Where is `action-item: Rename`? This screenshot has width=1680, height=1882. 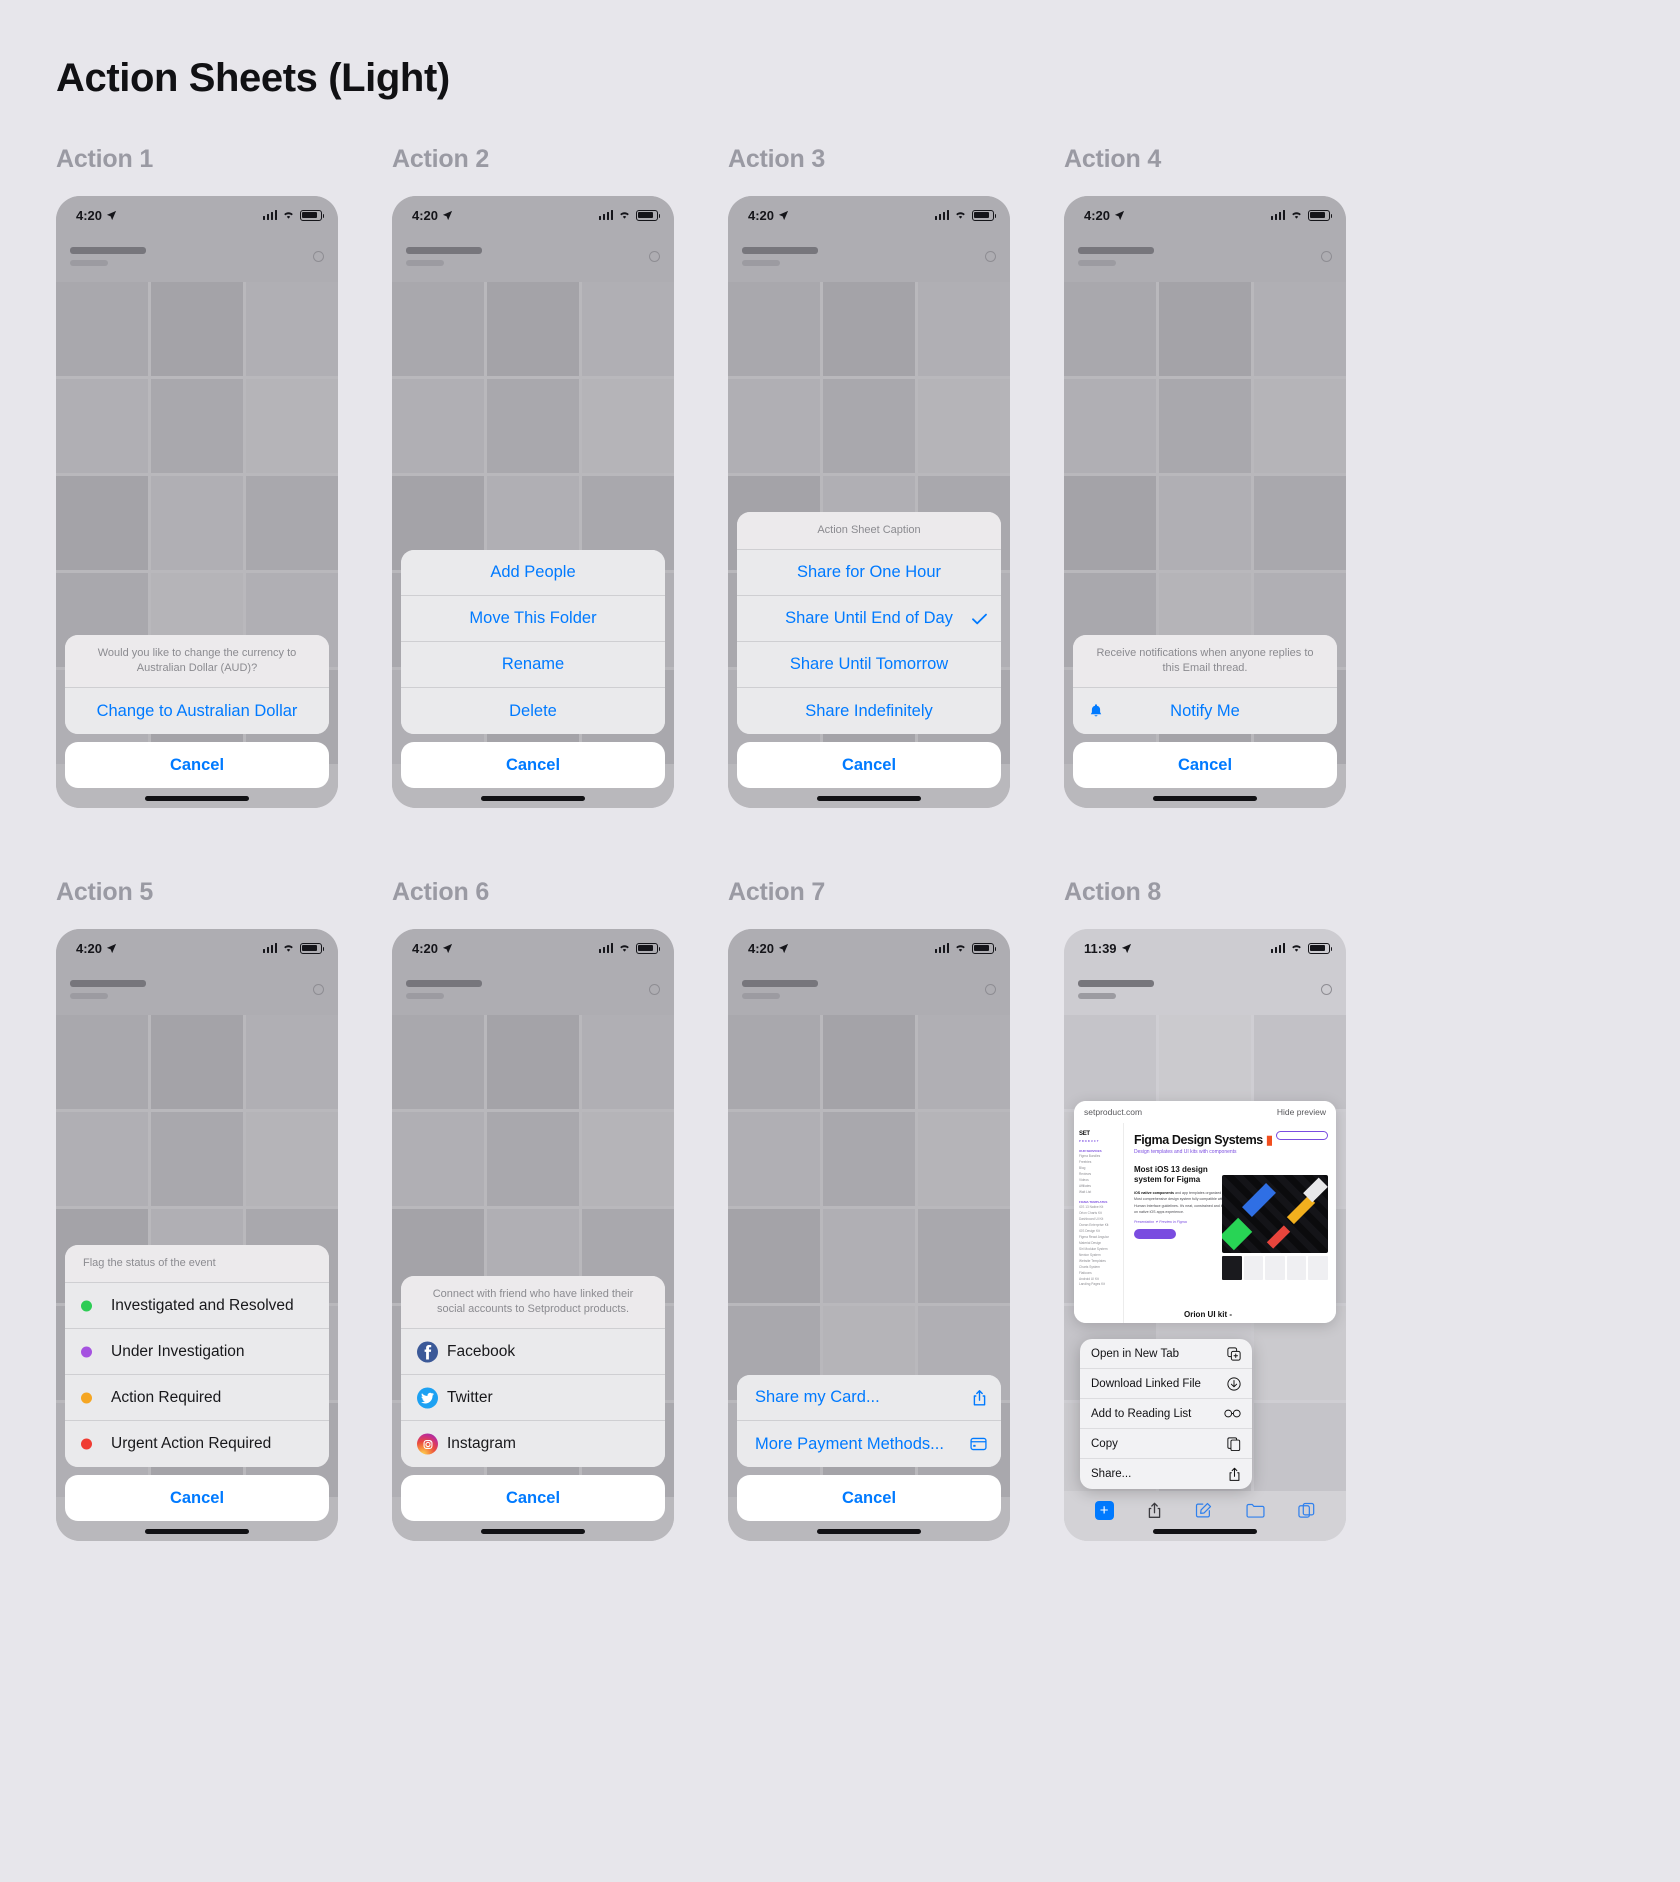 action-item: Rename is located at coordinates (533, 665).